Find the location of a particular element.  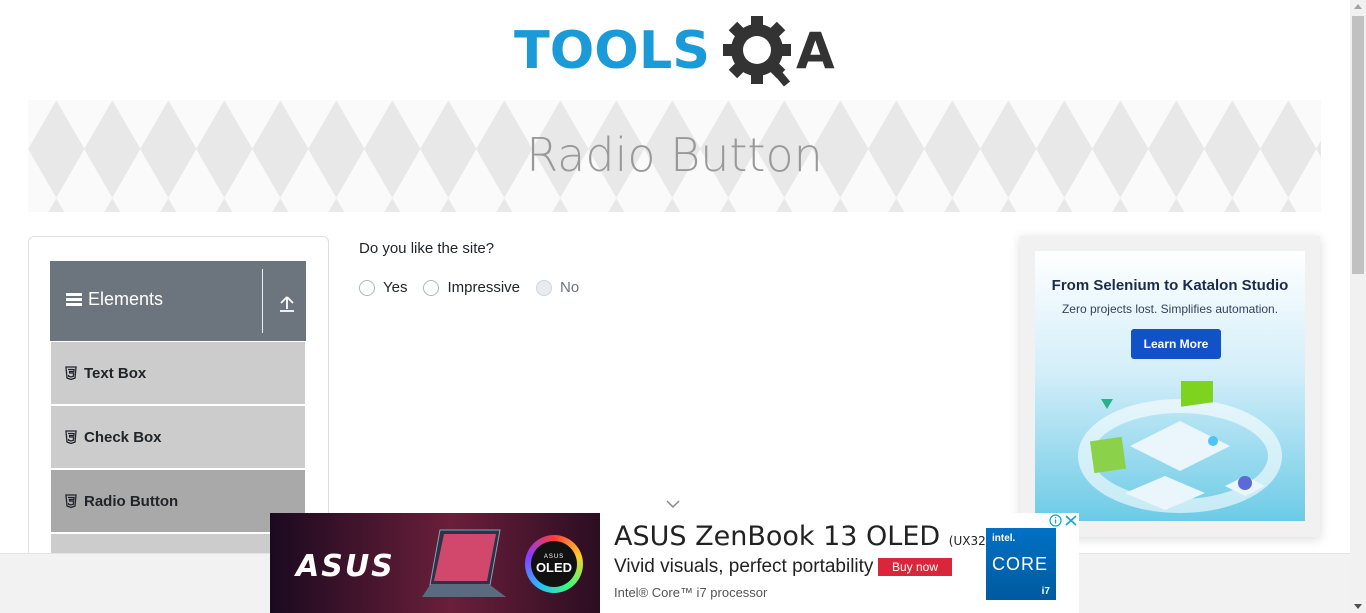

oled-badge-inner: ASUS OLED is located at coordinates (554, 564).